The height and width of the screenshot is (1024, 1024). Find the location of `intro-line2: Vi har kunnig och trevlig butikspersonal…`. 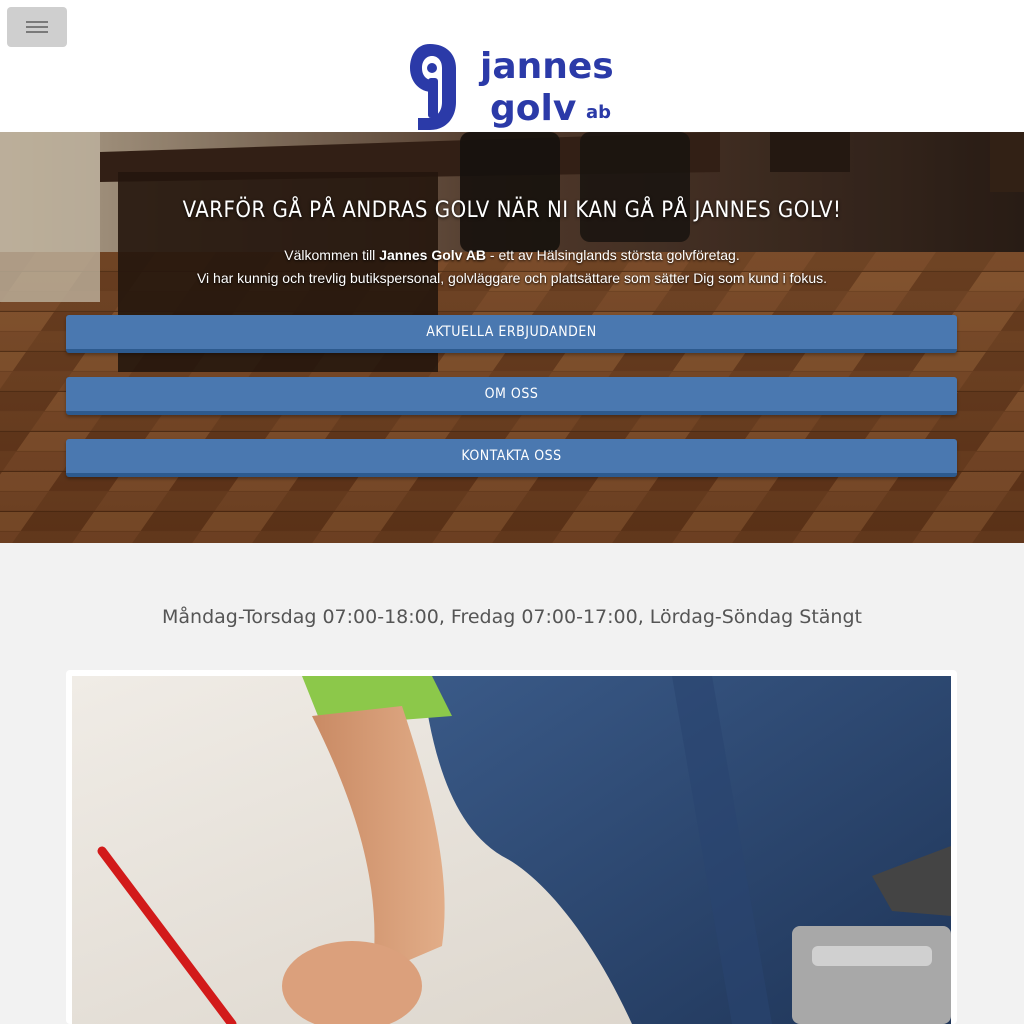

intro-line2: Vi har kunnig och trevlig butikspersonal… is located at coordinates (512, 278).